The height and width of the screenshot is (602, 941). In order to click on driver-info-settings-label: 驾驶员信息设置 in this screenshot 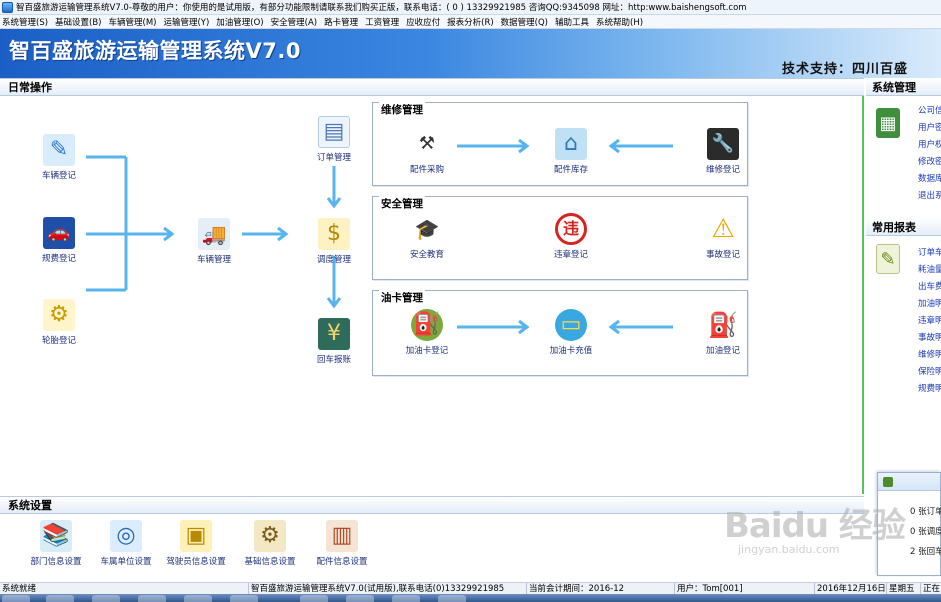, I will do `click(196, 562)`.